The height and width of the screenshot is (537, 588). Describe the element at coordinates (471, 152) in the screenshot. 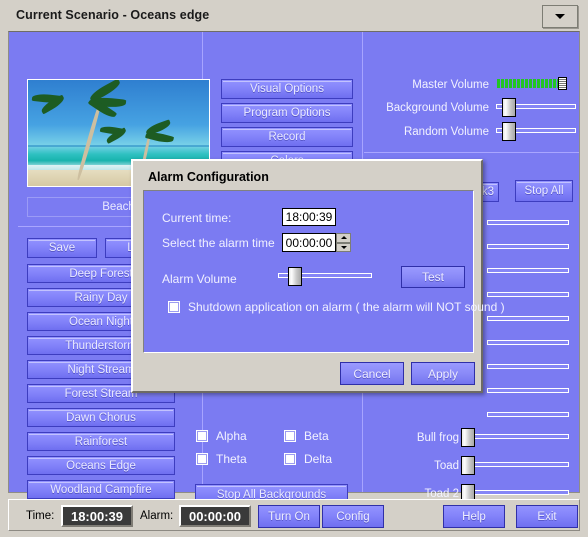

I see `separator-right-top` at that location.